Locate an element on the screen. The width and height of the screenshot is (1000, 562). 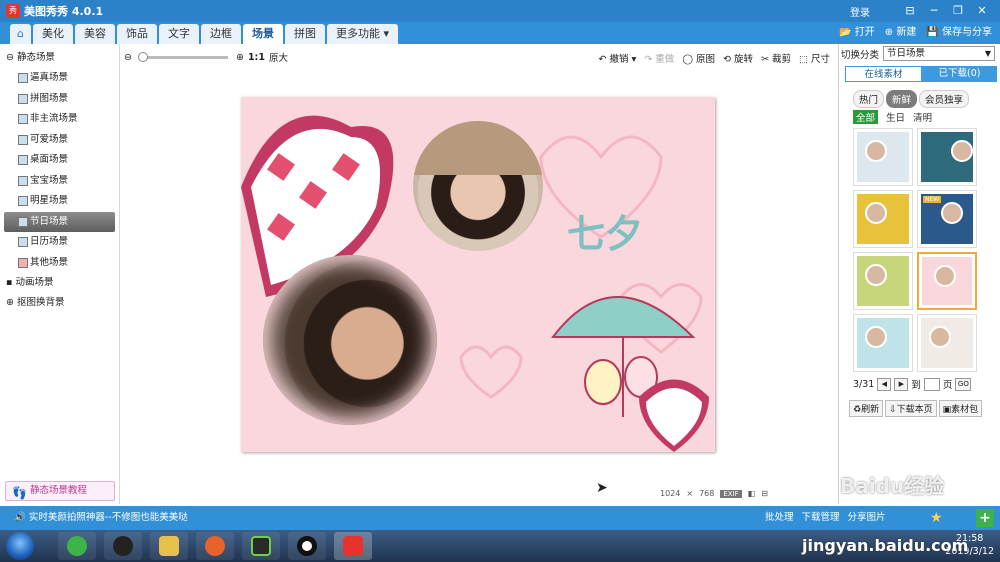
preview-icon: ⊟ is located at coordinates (764, 493).